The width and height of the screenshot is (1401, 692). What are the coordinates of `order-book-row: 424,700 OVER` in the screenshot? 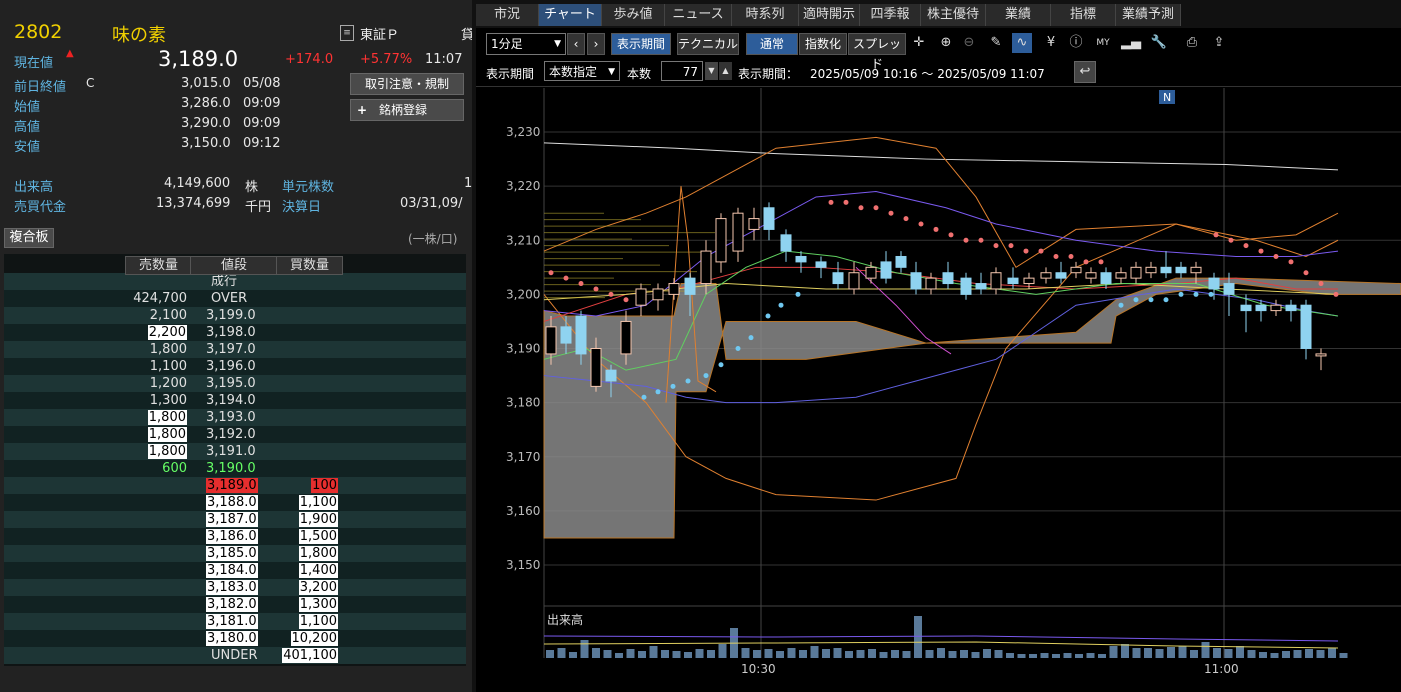 It's located at (235, 298).